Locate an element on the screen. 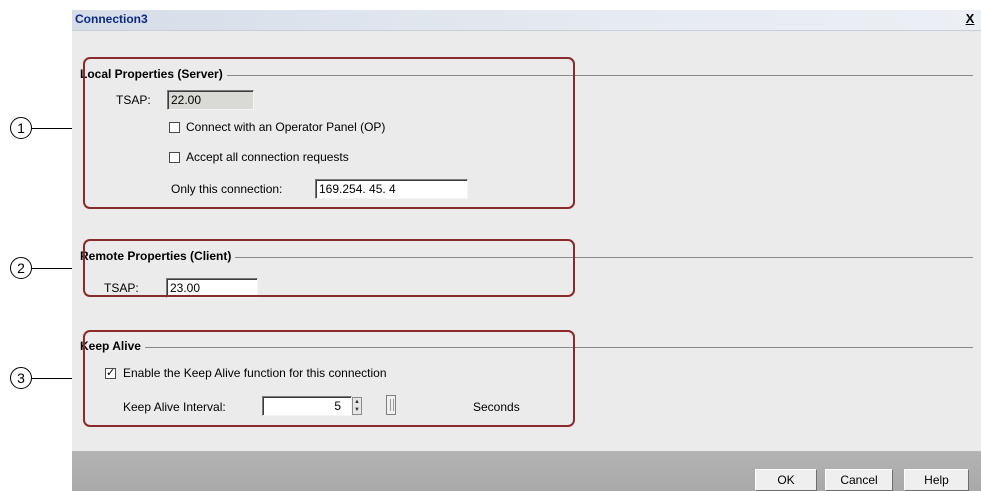 The width and height of the screenshot is (981, 491). button-bar: OK Cancel Help is located at coordinates (526, 471).